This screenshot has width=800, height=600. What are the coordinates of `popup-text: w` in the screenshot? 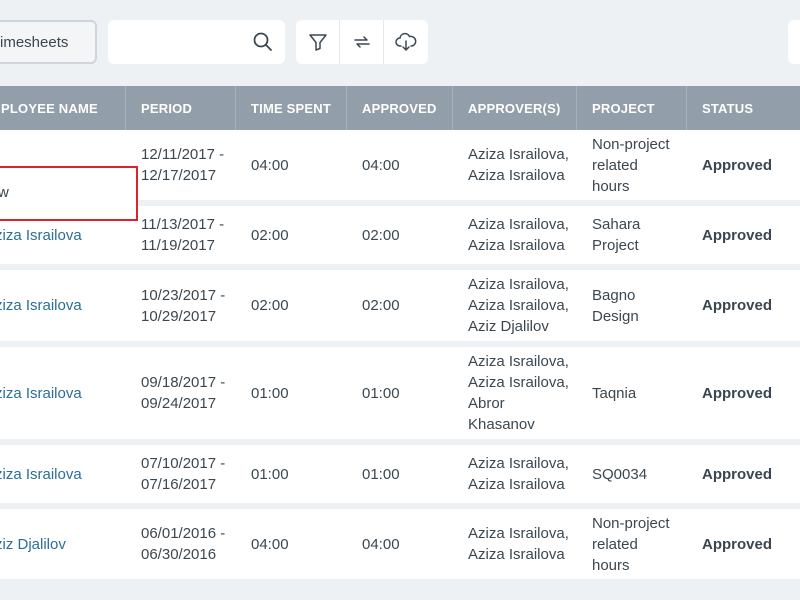 It's located at (4, 192).